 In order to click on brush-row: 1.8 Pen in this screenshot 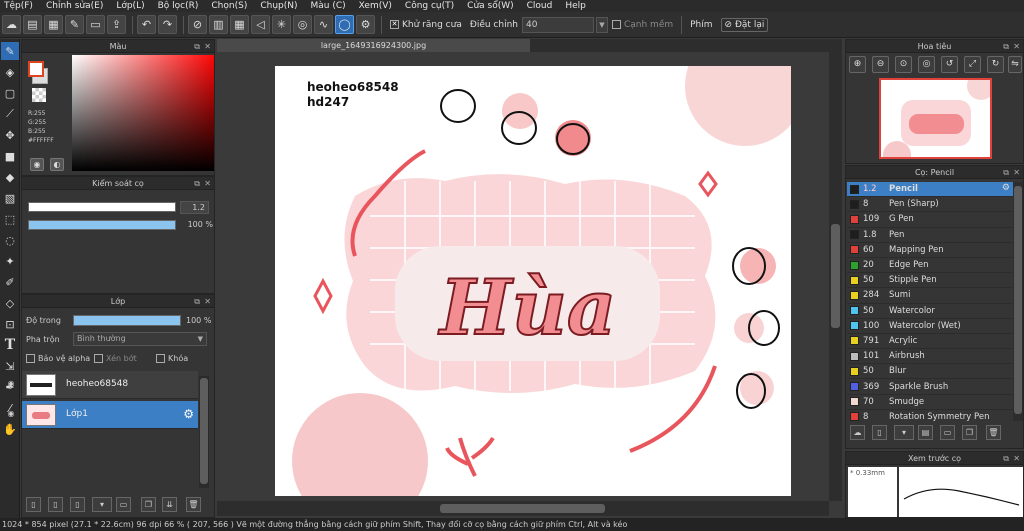, I will do `click(930, 235)`.